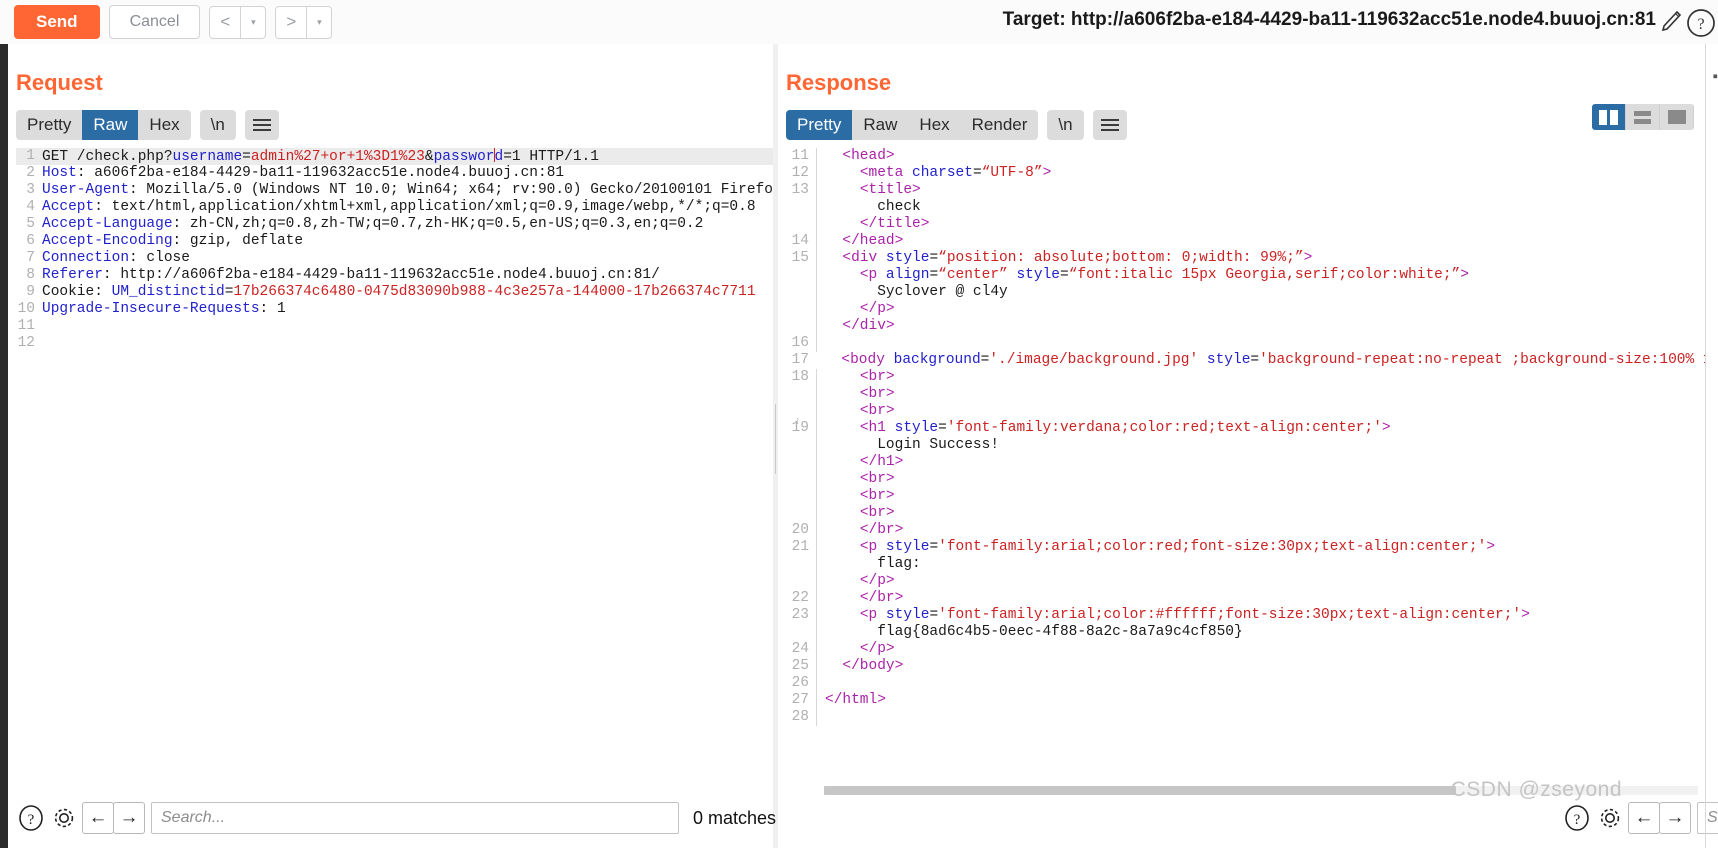  I want to click on next-request-button: > ▾, so click(304, 22).